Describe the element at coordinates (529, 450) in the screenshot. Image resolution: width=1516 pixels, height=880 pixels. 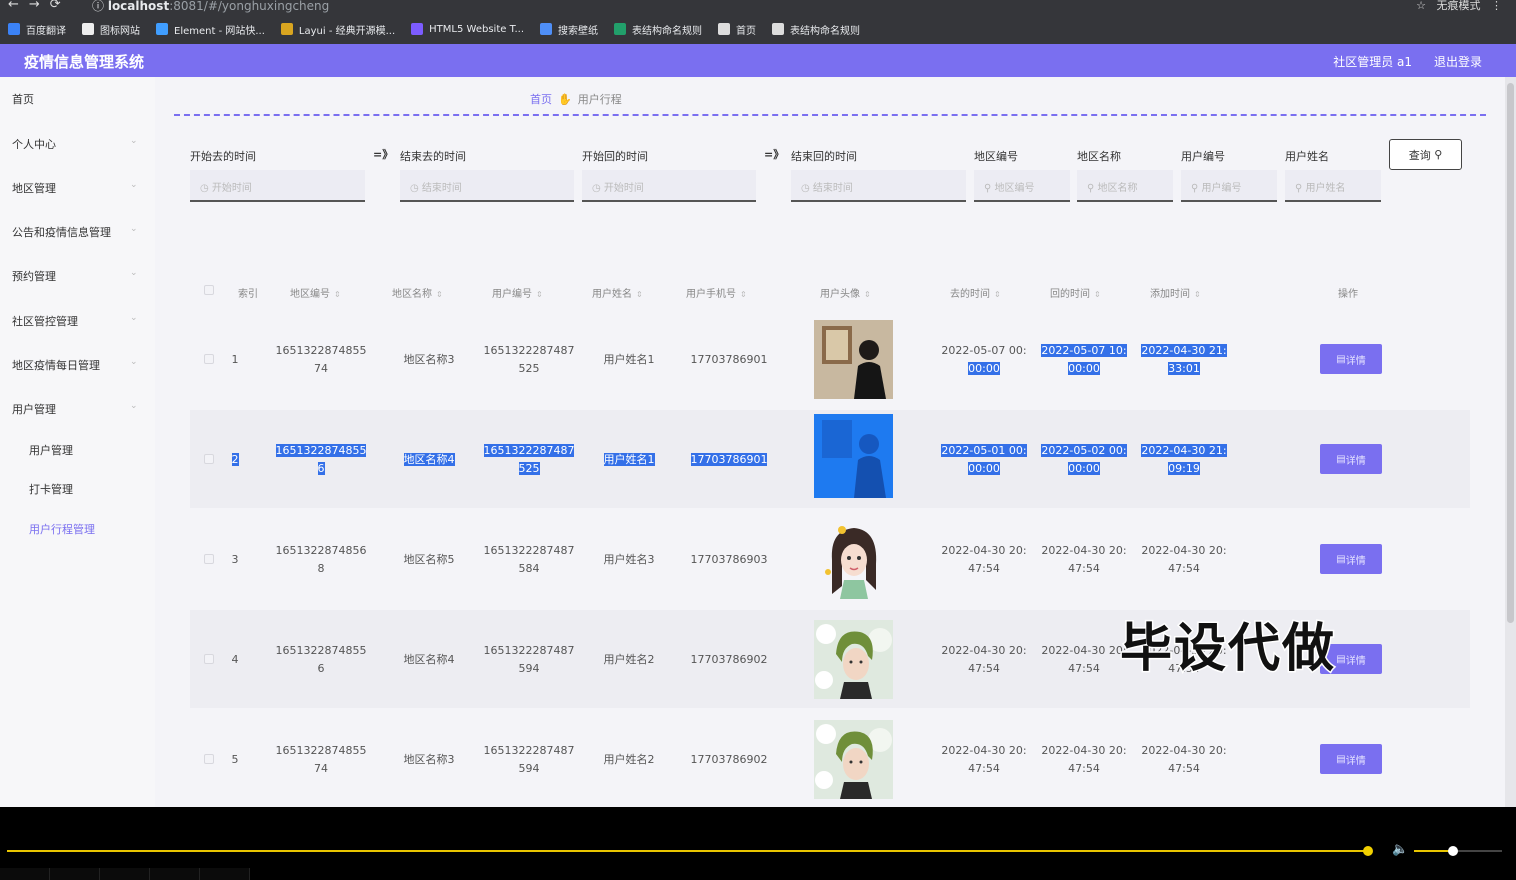
I see `cell-user-code-line1: 1651322287487` at that location.